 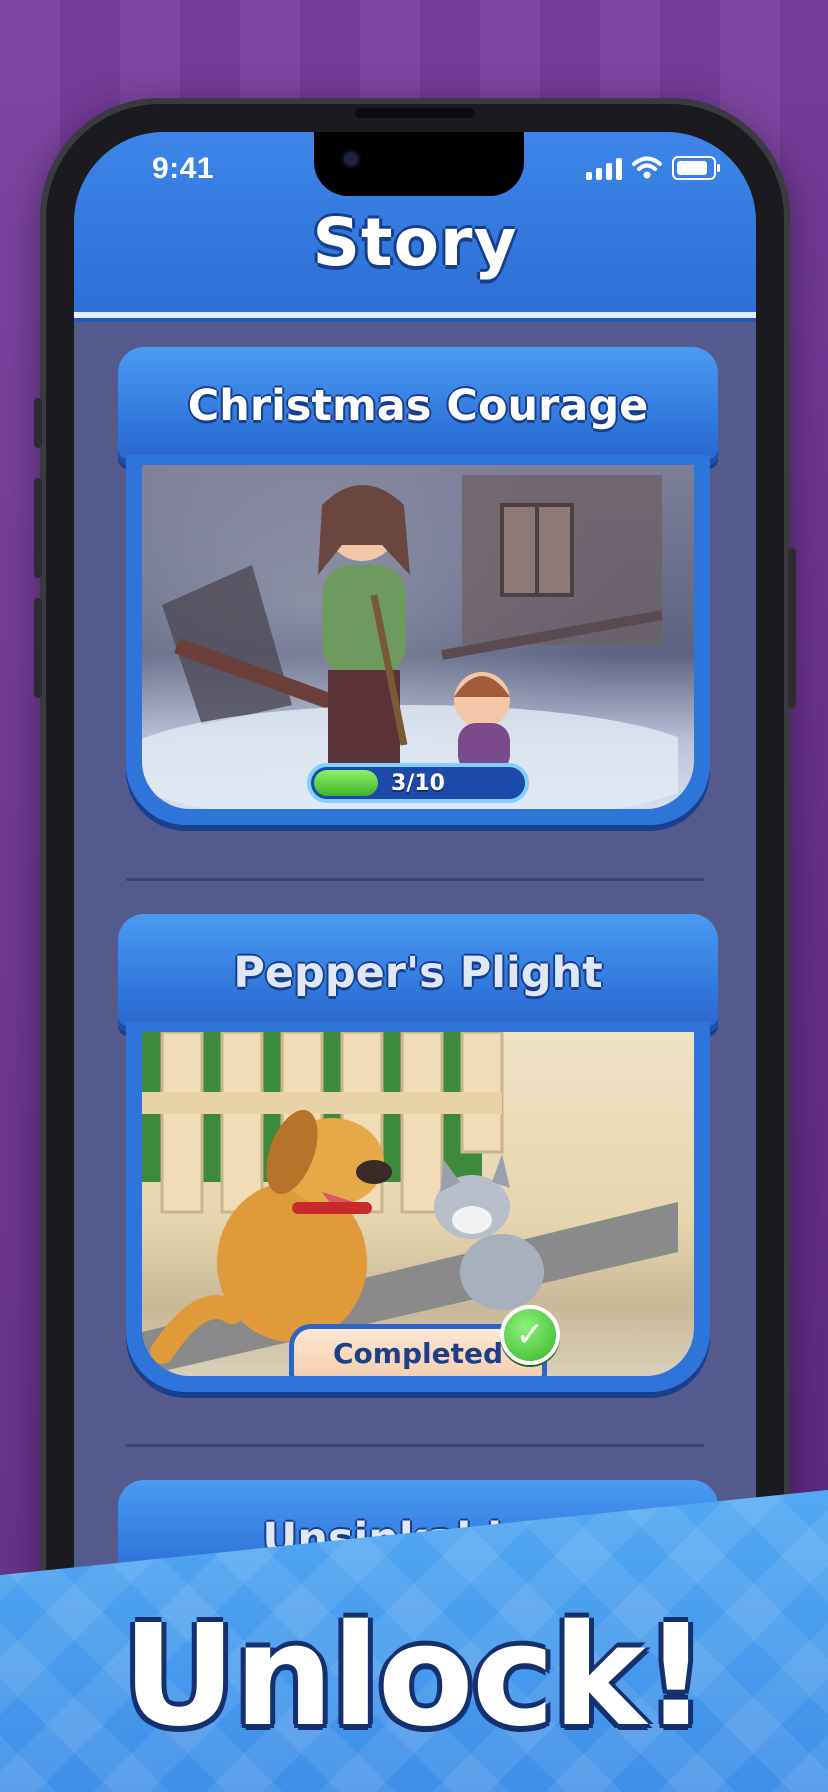 I want to click on wifi-icon, so click(x=647, y=167).